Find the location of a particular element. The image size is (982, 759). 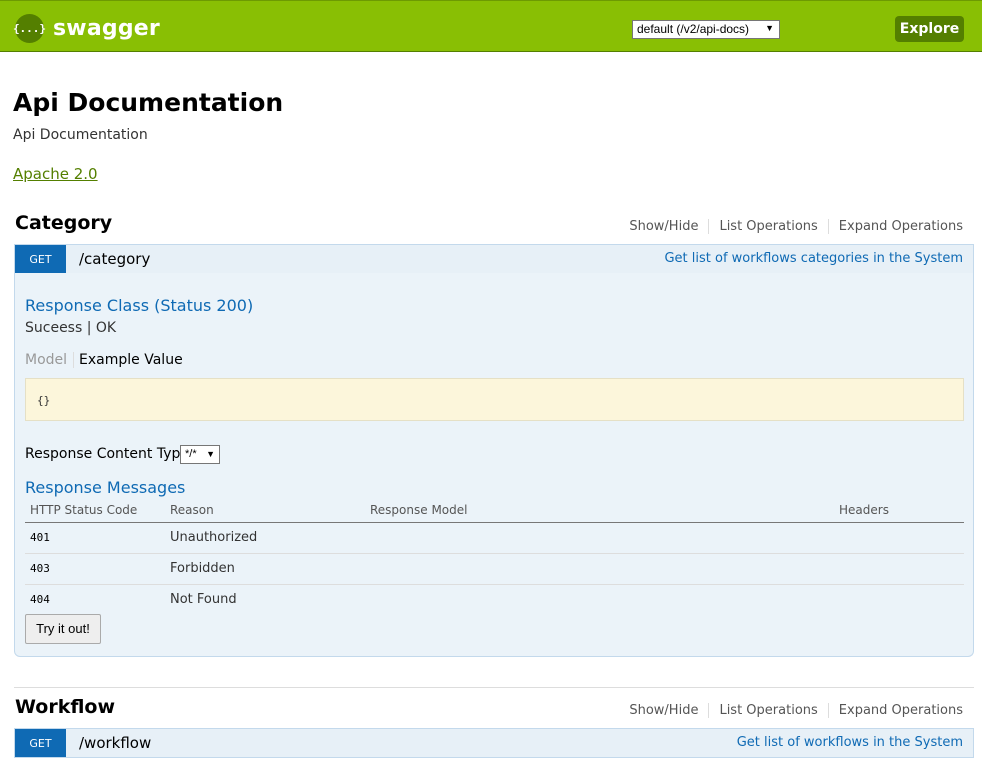

table-row: 401 Unauthorized is located at coordinates (494, 538).